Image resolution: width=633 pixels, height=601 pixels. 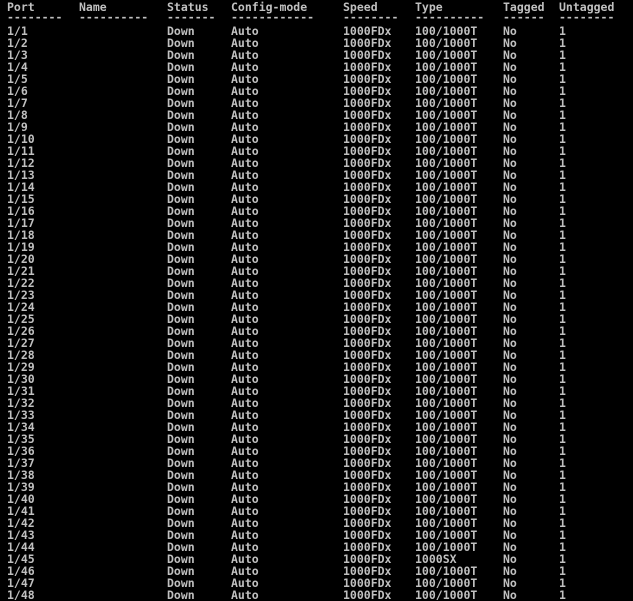 What do you see at coordinates (316, 247) in the screenshot?
I see `table-row: 1/19 Down Auto 1000FDx 100/1000T No 1` at bounding box center [316, 247].